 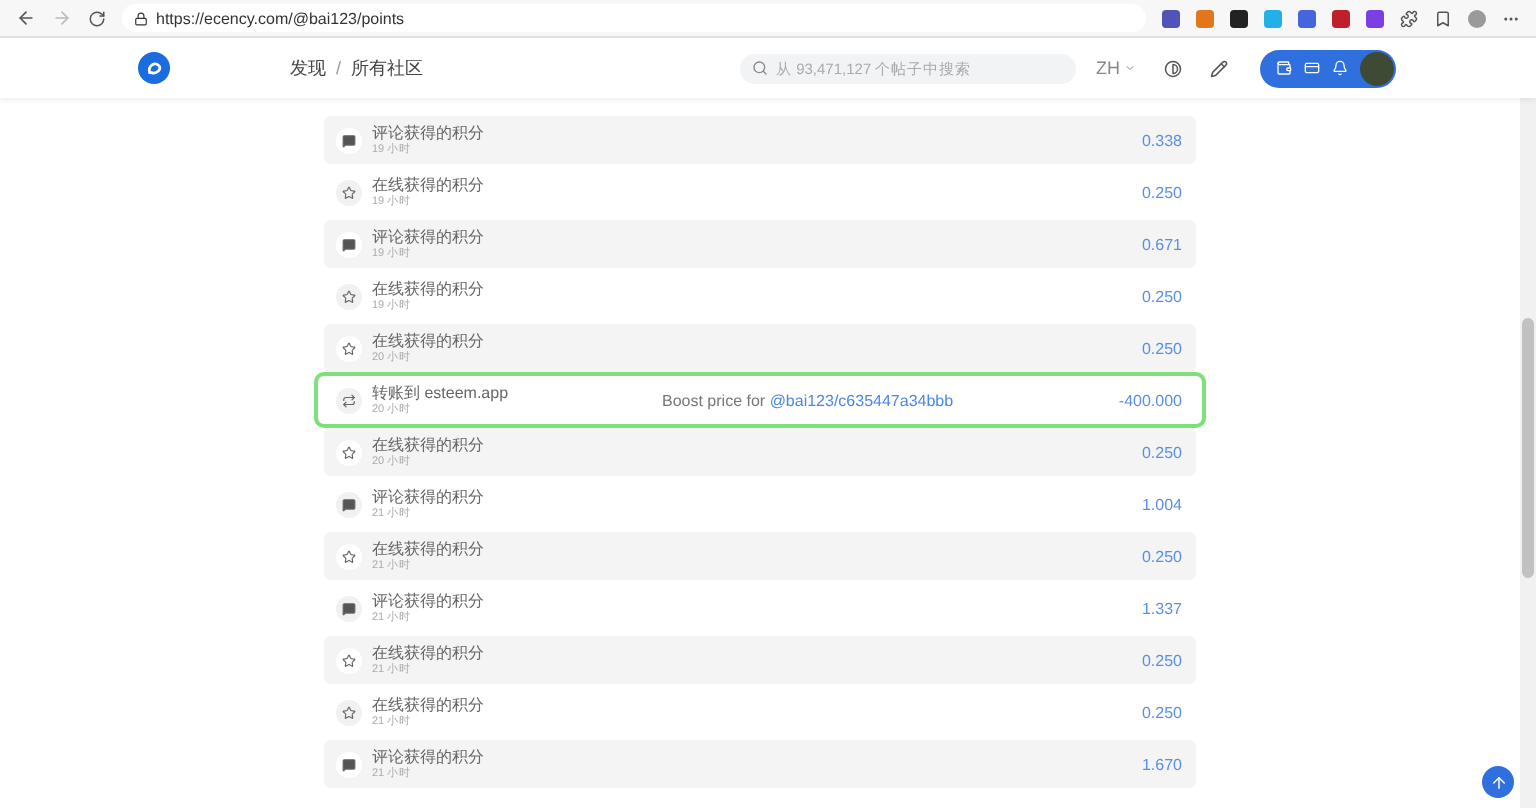 What do you see at coordinates (1161, 244) in the screenshot?
I see `transaction-amount: 0.671` at bounding box center [1161, 244].